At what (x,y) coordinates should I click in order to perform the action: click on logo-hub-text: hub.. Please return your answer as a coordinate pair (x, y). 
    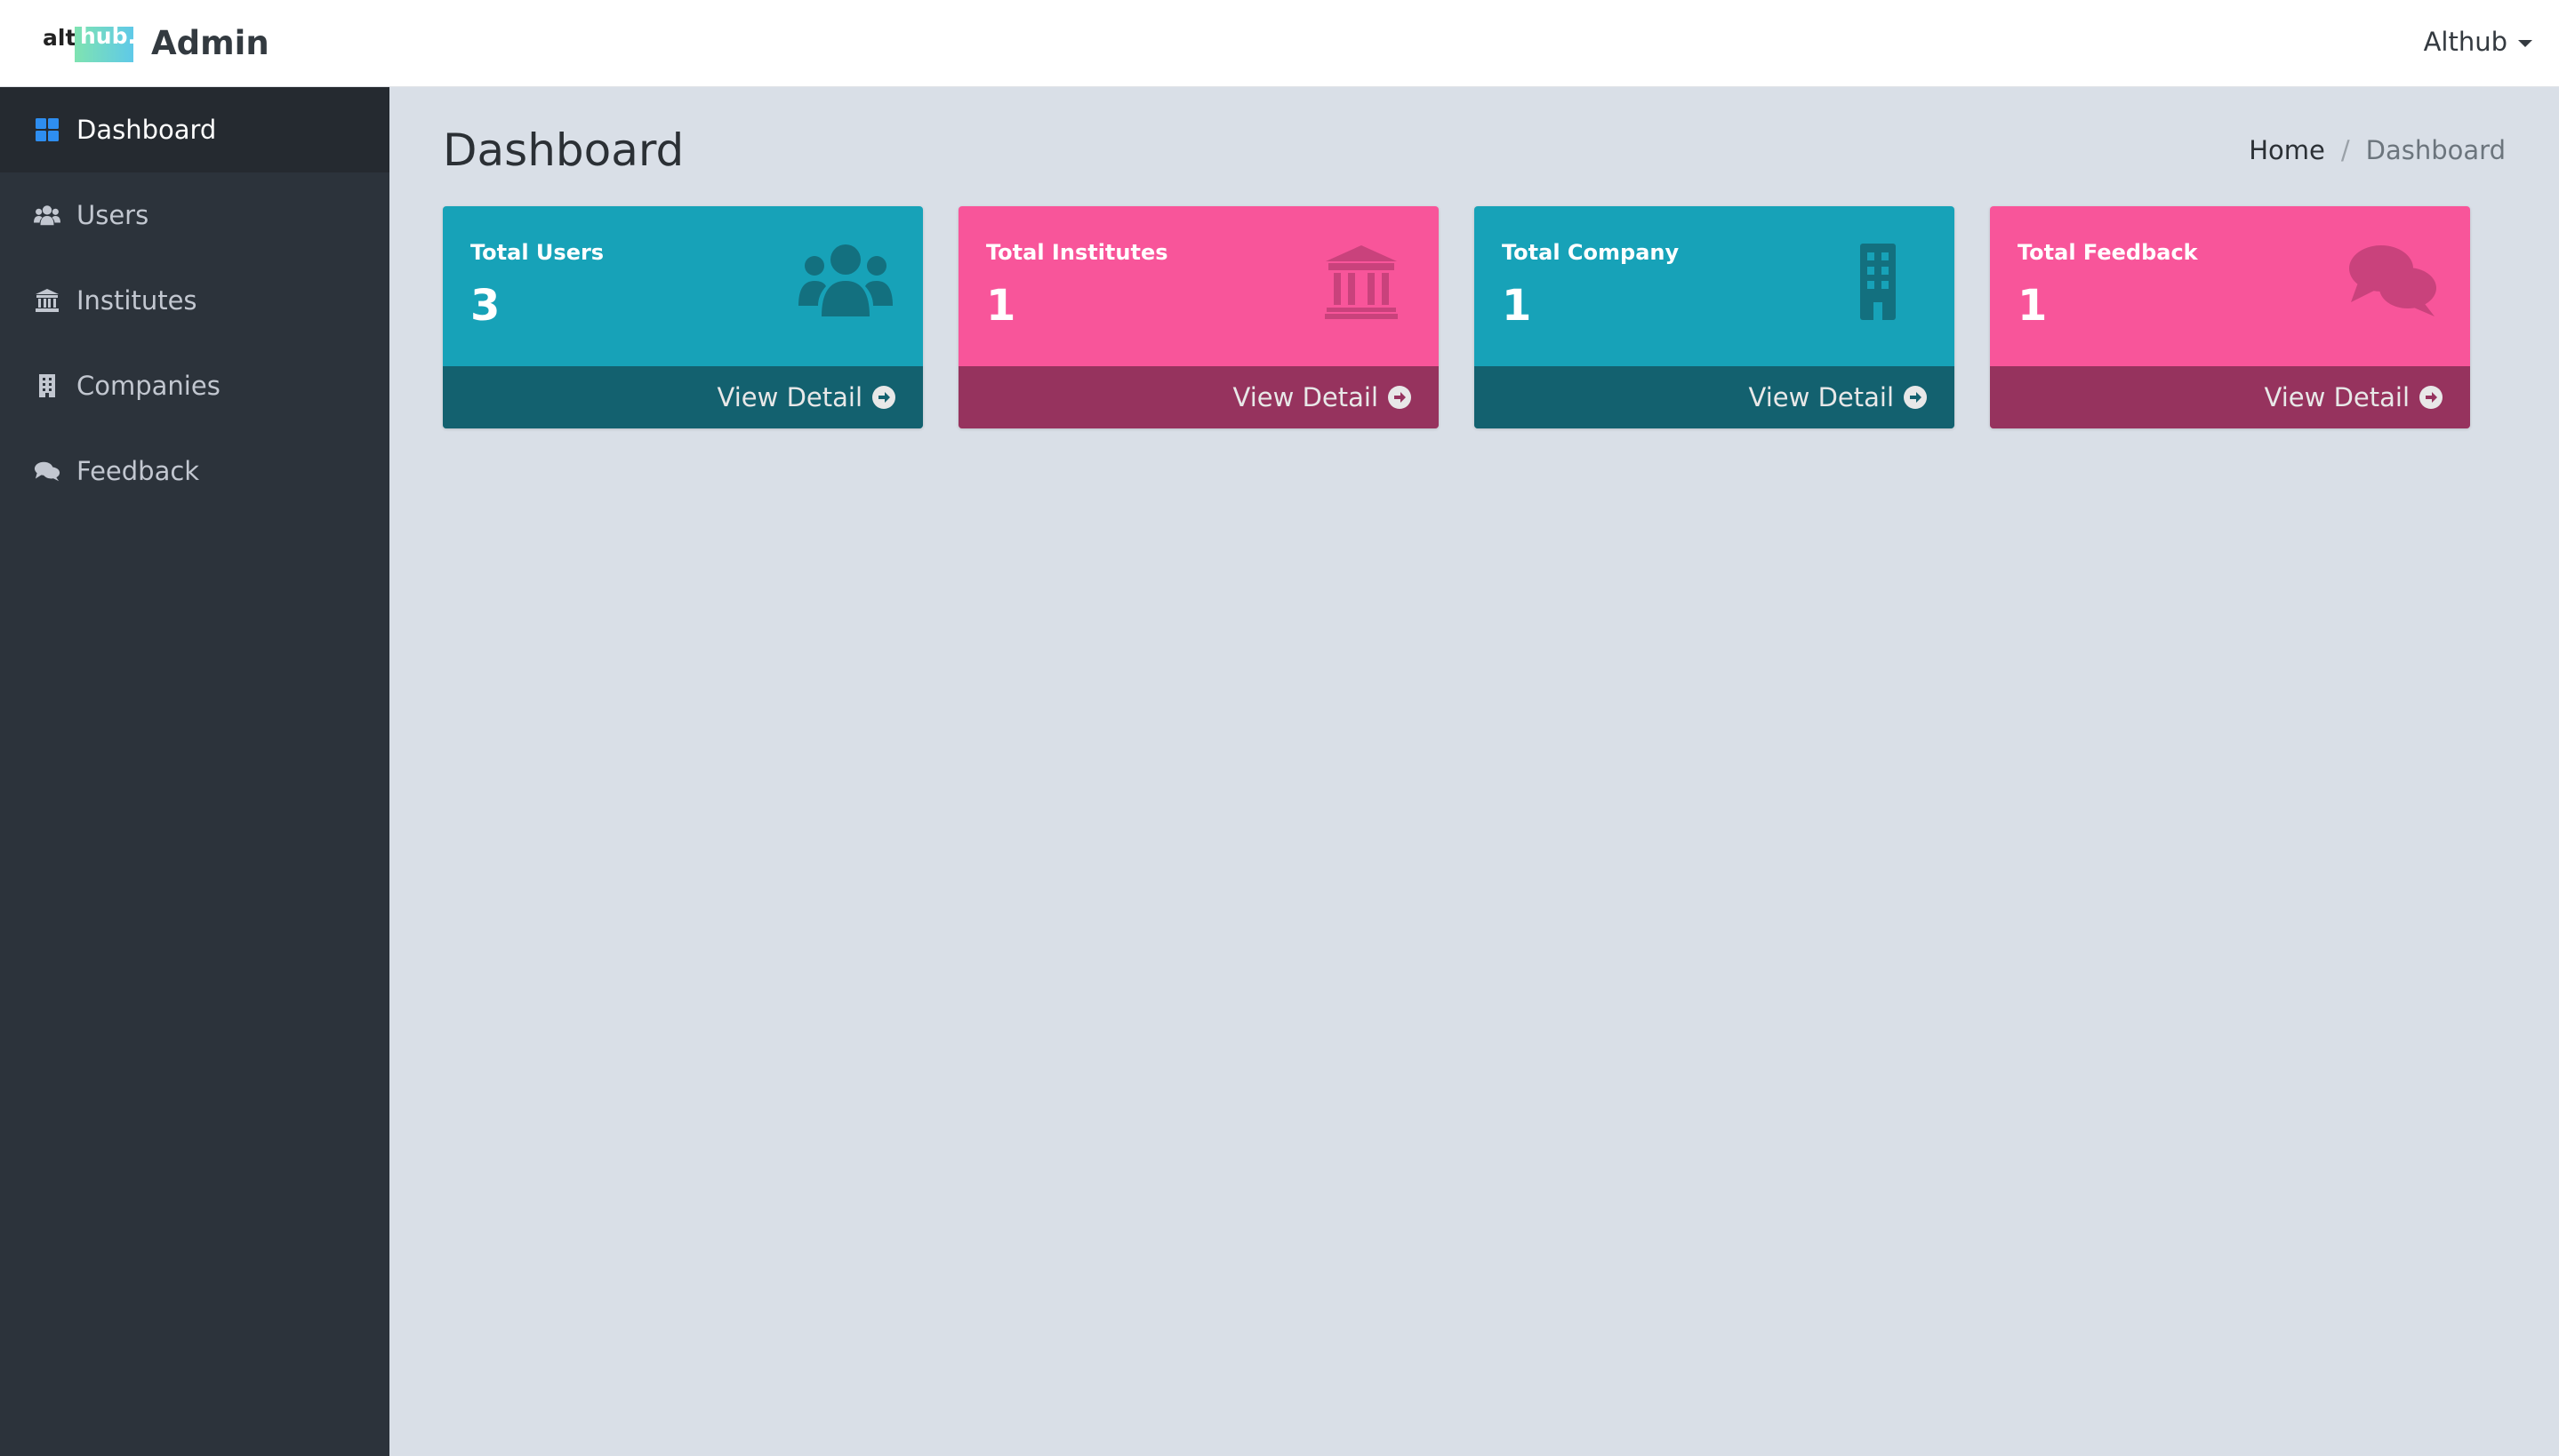
    Looking at the image, I should click on (108, 36).